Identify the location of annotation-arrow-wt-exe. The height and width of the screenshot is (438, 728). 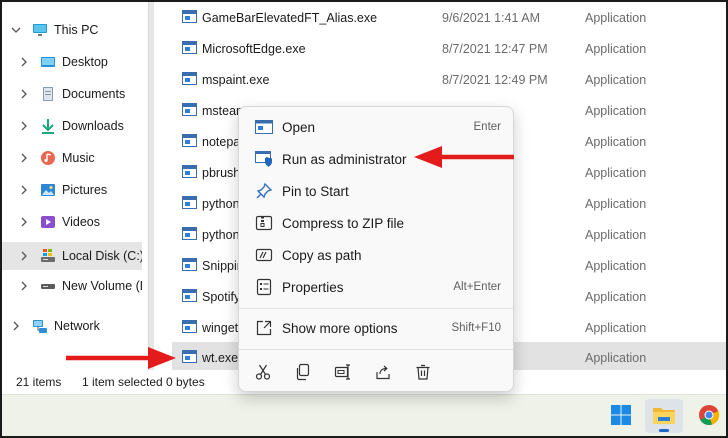
(121, 358).